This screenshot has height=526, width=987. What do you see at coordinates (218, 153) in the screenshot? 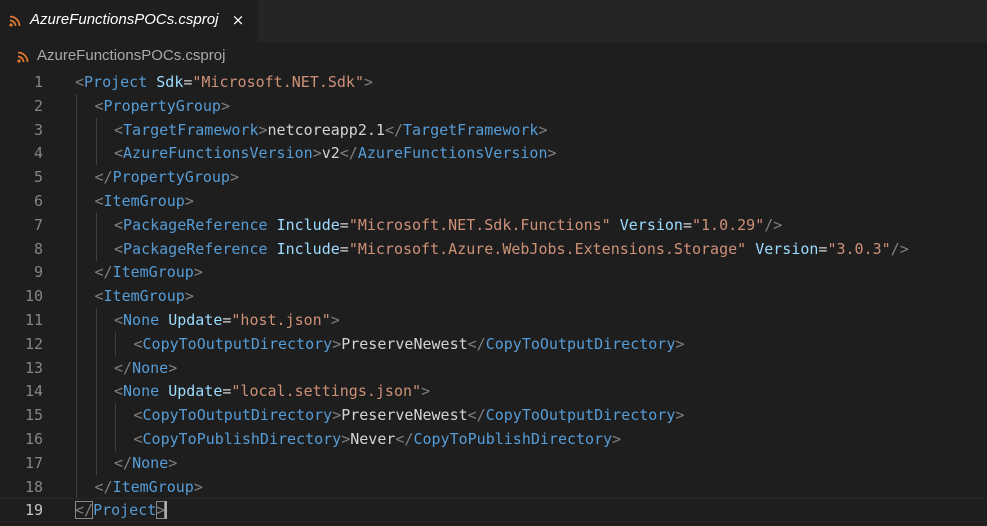
I see `tag-name: AzureFunctionsVersion` at bounding box center [218, 153].